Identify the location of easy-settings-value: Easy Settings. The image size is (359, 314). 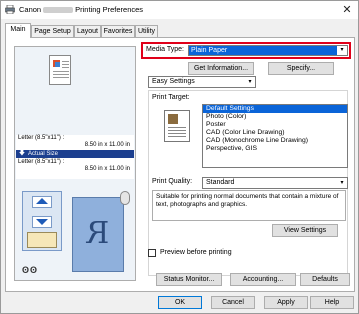
(173, 81).